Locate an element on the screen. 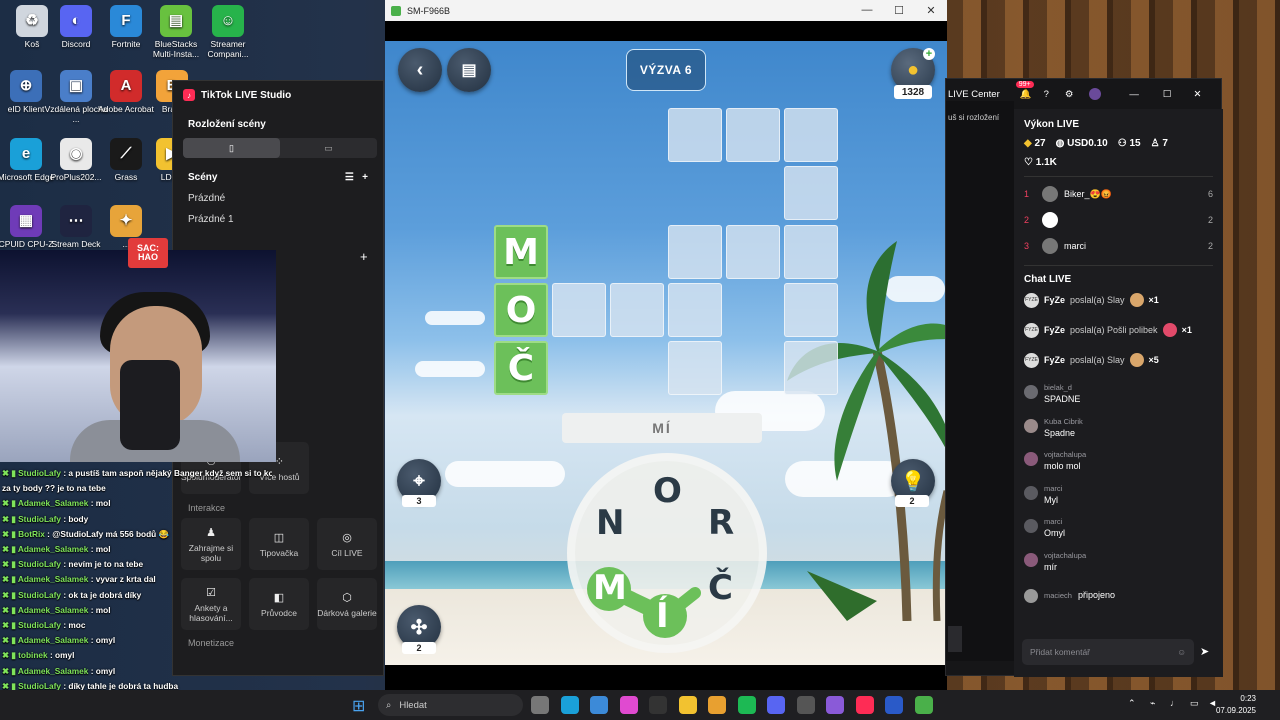 The image size is (1280, 720). emoji-icon: ☺ is located at coordinates (1181, 652).